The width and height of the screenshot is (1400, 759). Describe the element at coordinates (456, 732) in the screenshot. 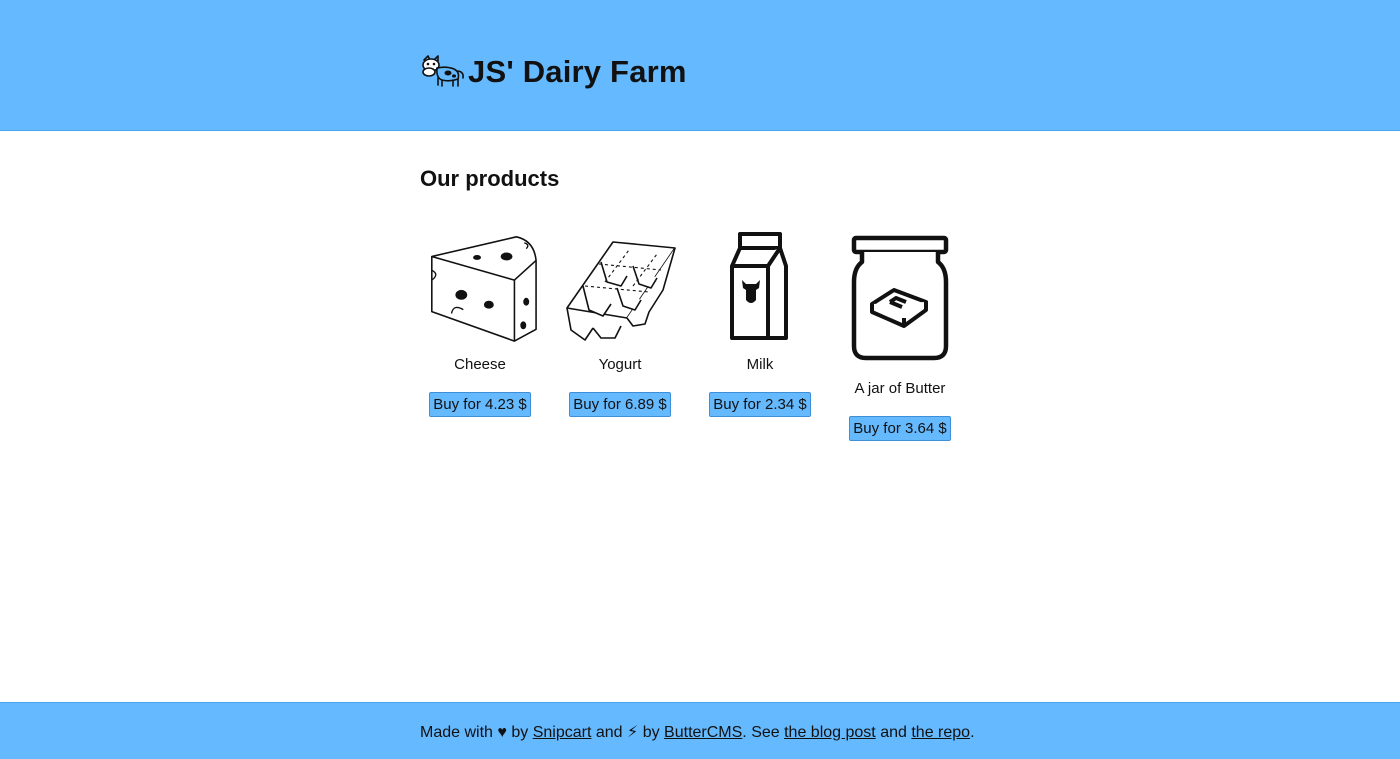

I see `footer-text: Made with` at that location.